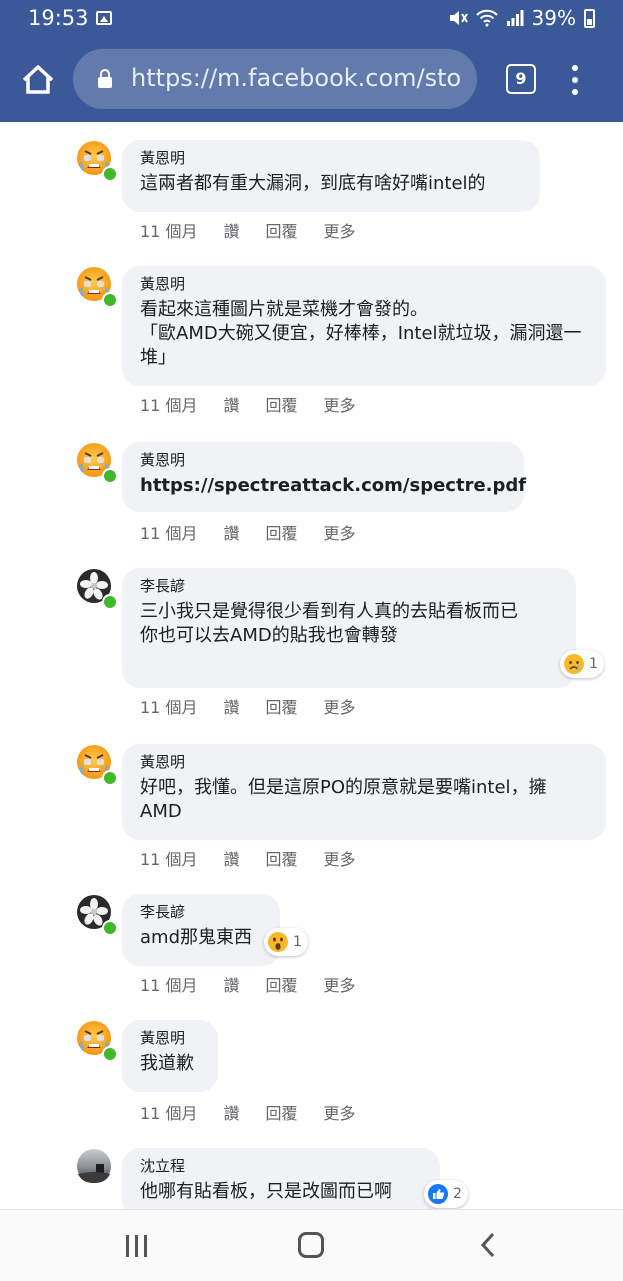 The width and height of the screenshot is (623, 1281). Describe the element at coordinates (575, 80) in the screenshot. I see `more-vert-icon` at that location.